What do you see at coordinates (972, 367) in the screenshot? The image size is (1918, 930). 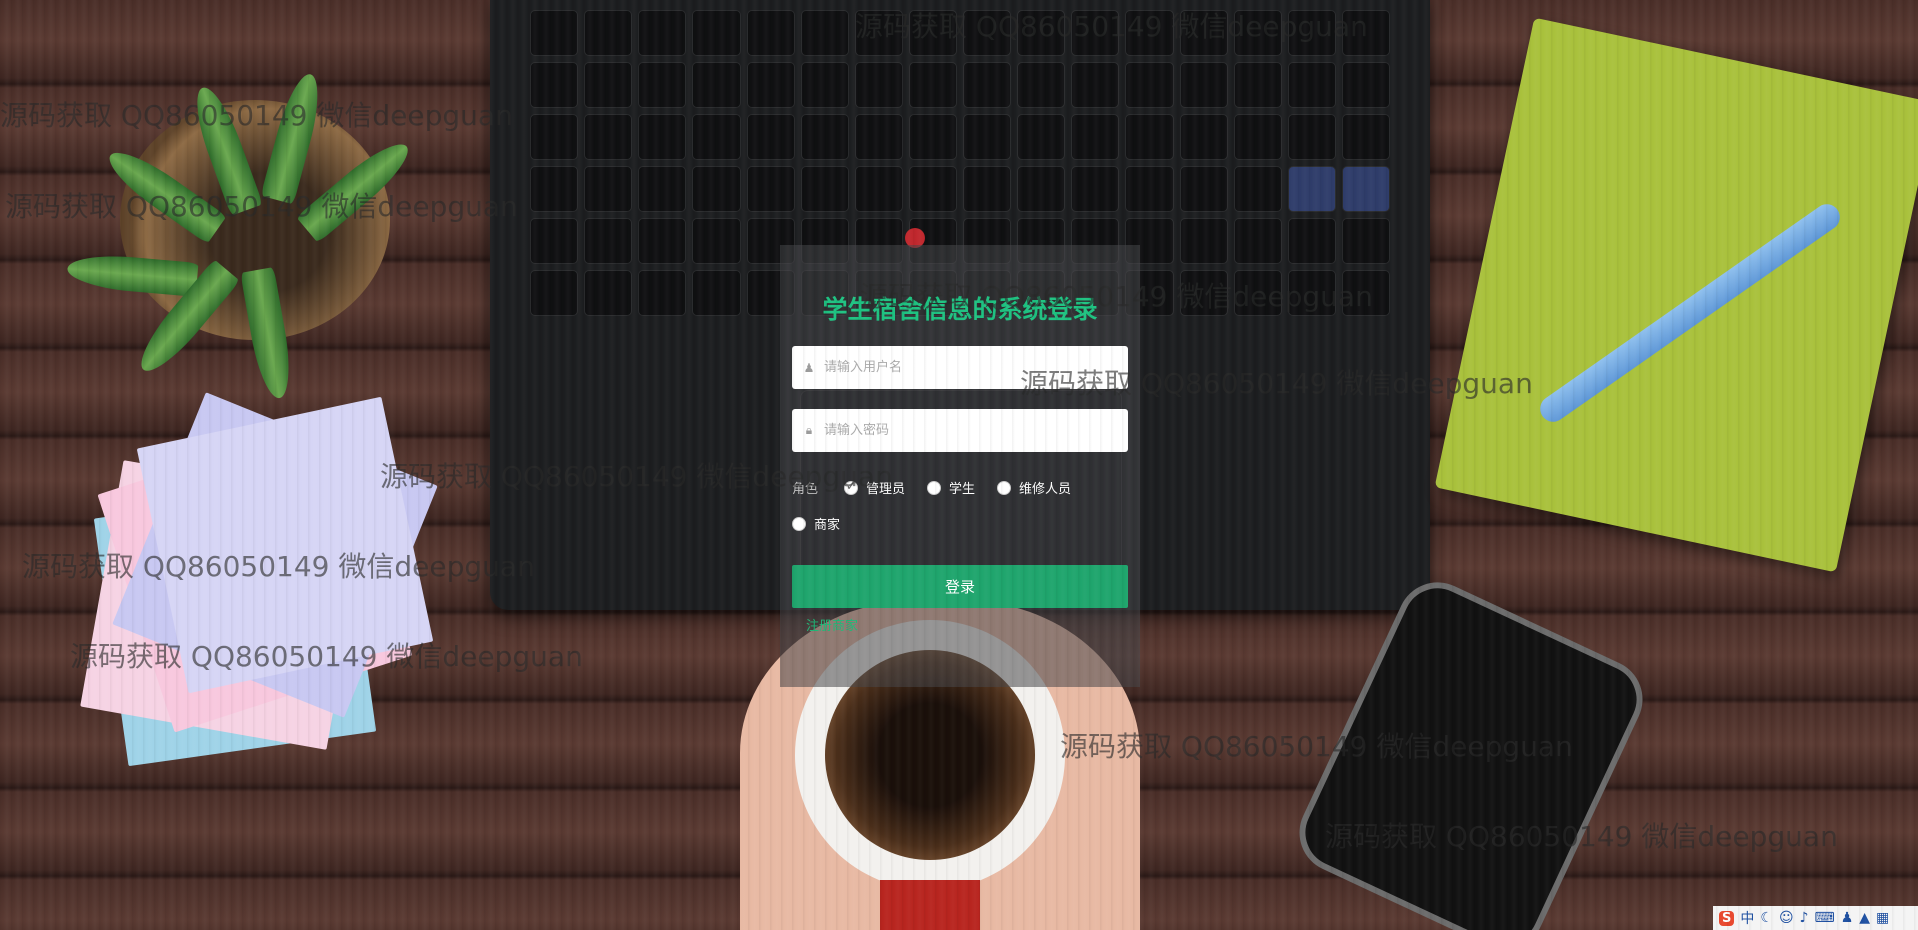 I see `username-input` at bounding box center [972, 367].